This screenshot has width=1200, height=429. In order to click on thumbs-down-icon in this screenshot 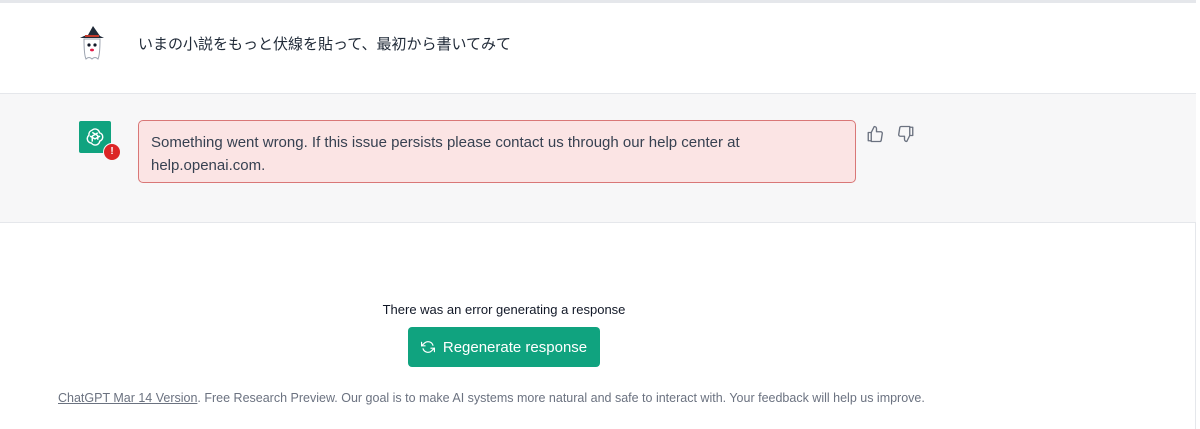, I will do `click(906, 134)`.